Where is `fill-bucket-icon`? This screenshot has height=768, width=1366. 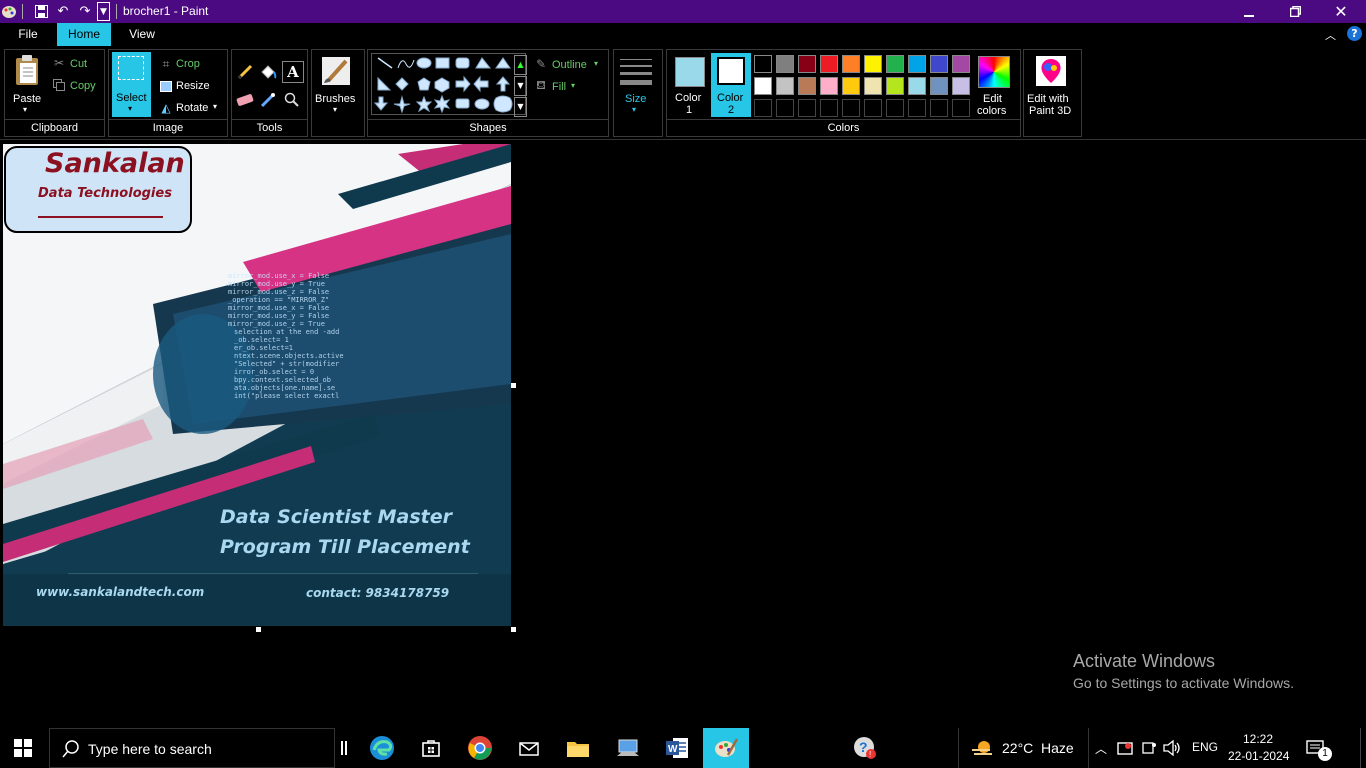
fill-bucket-icon is located at coordinates (268, 72).